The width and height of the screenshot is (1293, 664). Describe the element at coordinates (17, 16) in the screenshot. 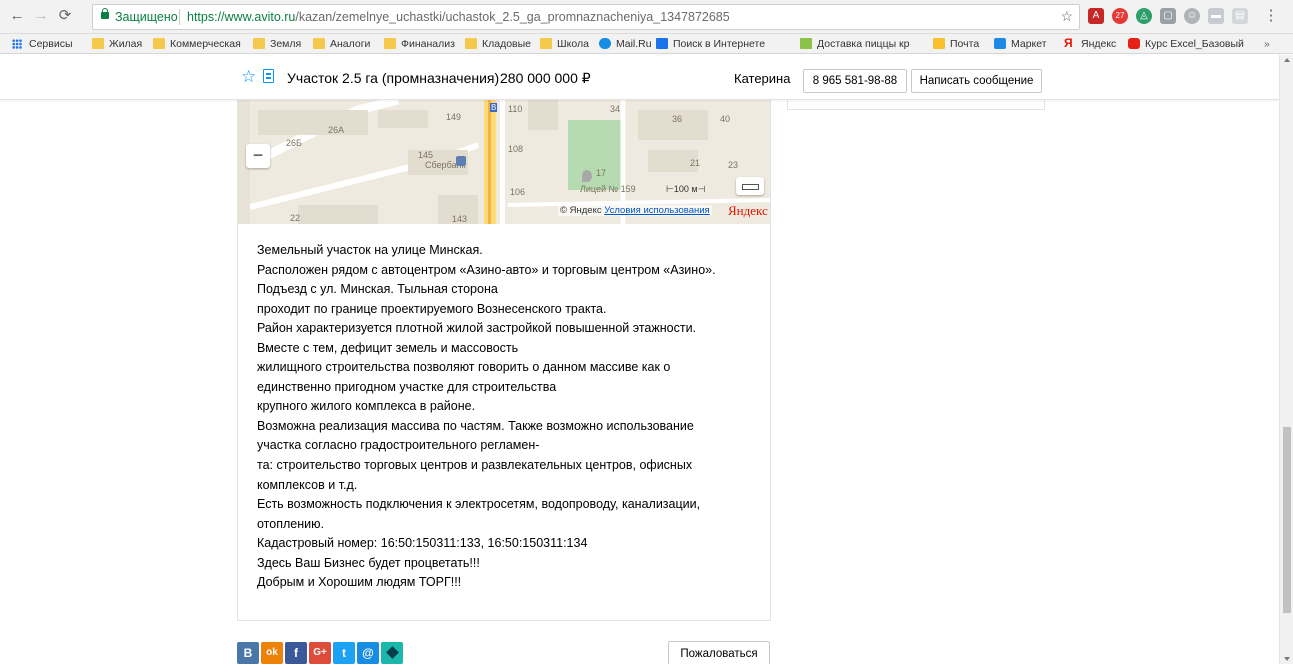

I see `back-arrow-icon: ←` at that location.